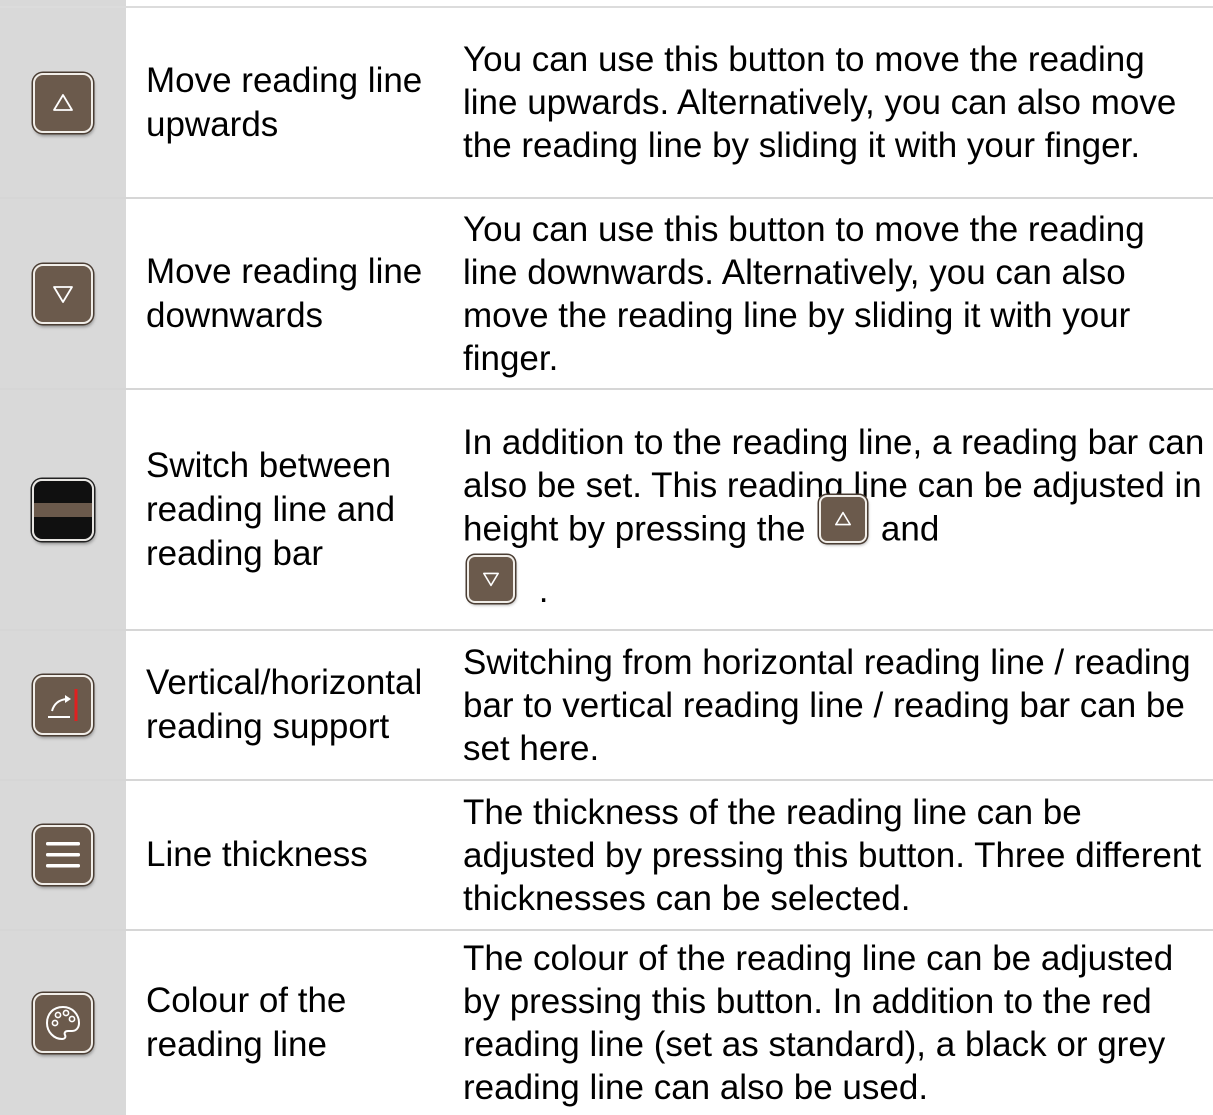 The width and height of the screenshot is (1213, 1115). I want to click on reading-bar-icon, so click(63, 491).